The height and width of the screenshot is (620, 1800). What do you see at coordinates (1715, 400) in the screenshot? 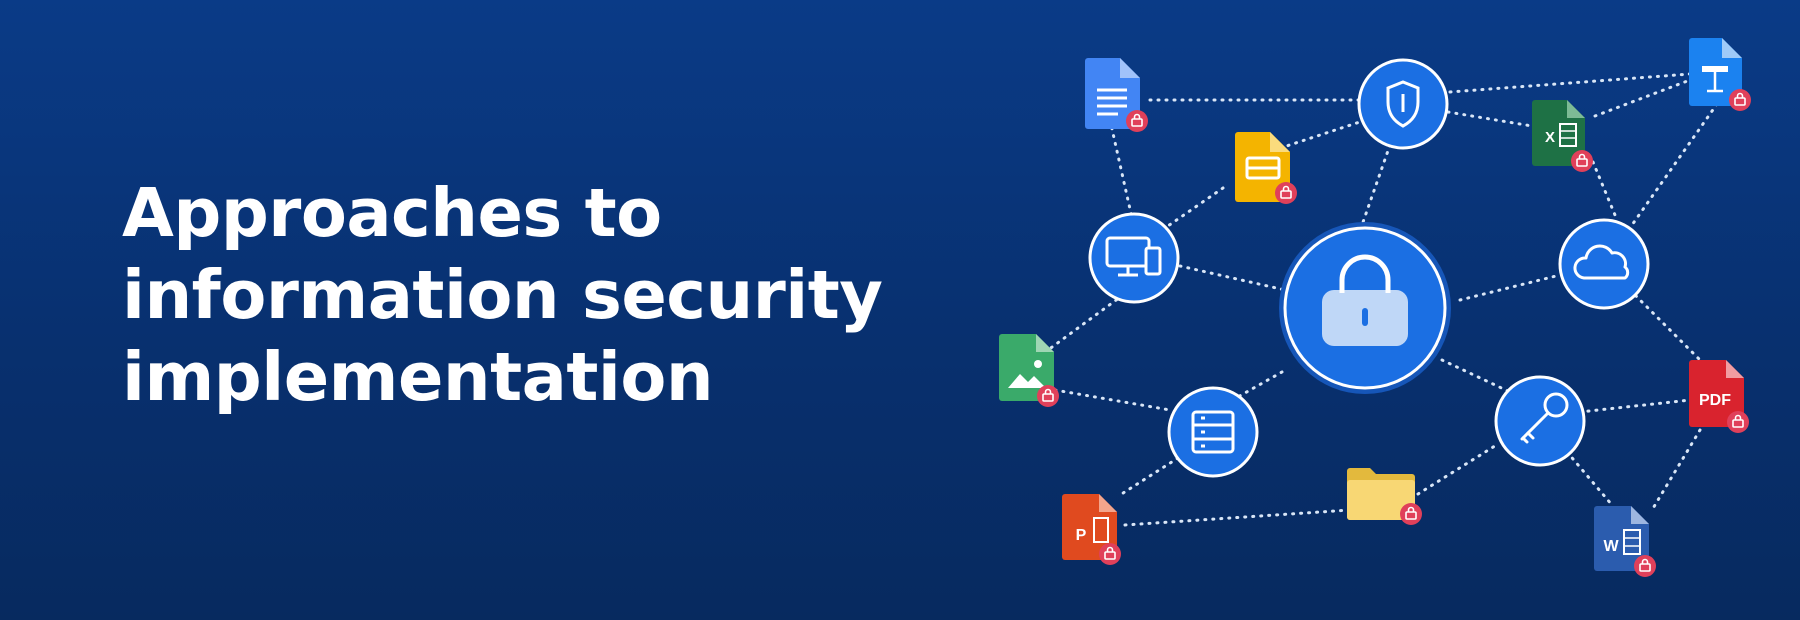
I see `pdf-file-label: PDF` at bounding box center [1715, 400].